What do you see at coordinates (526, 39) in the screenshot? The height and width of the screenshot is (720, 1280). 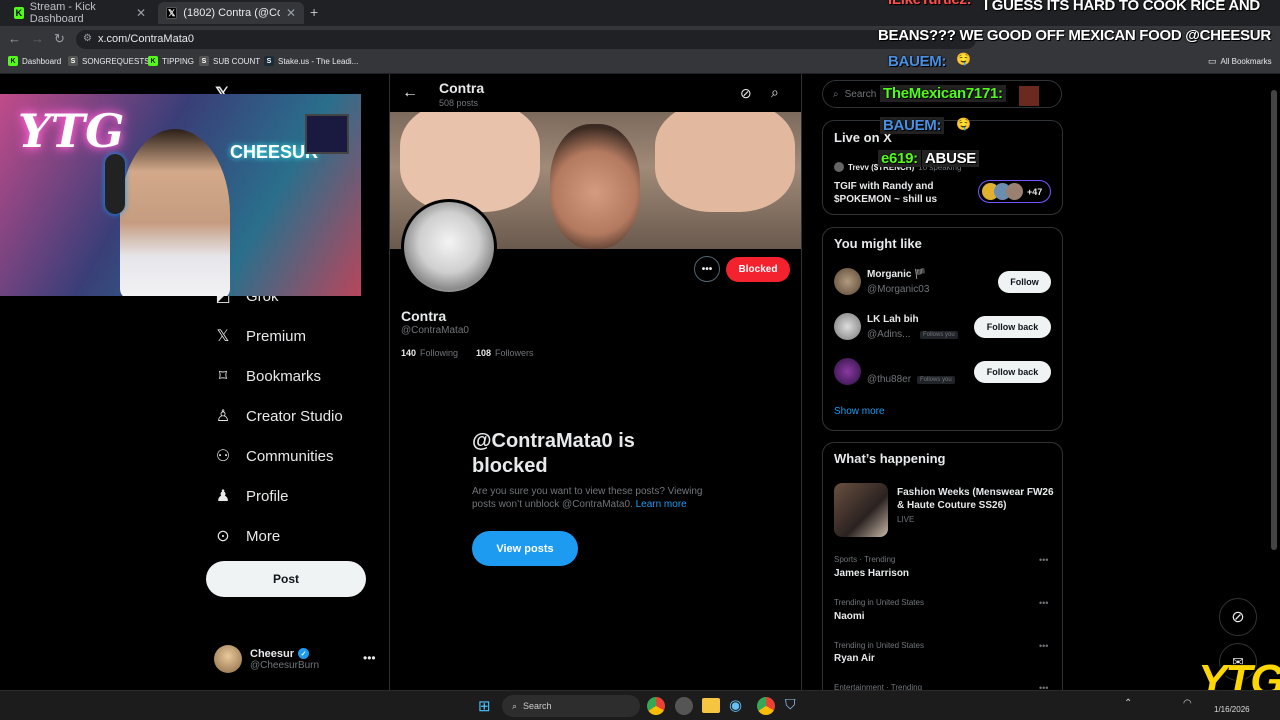 I see `address-bar: ⚙ x.com/ContraMata0` at bounding box center [526, 39].